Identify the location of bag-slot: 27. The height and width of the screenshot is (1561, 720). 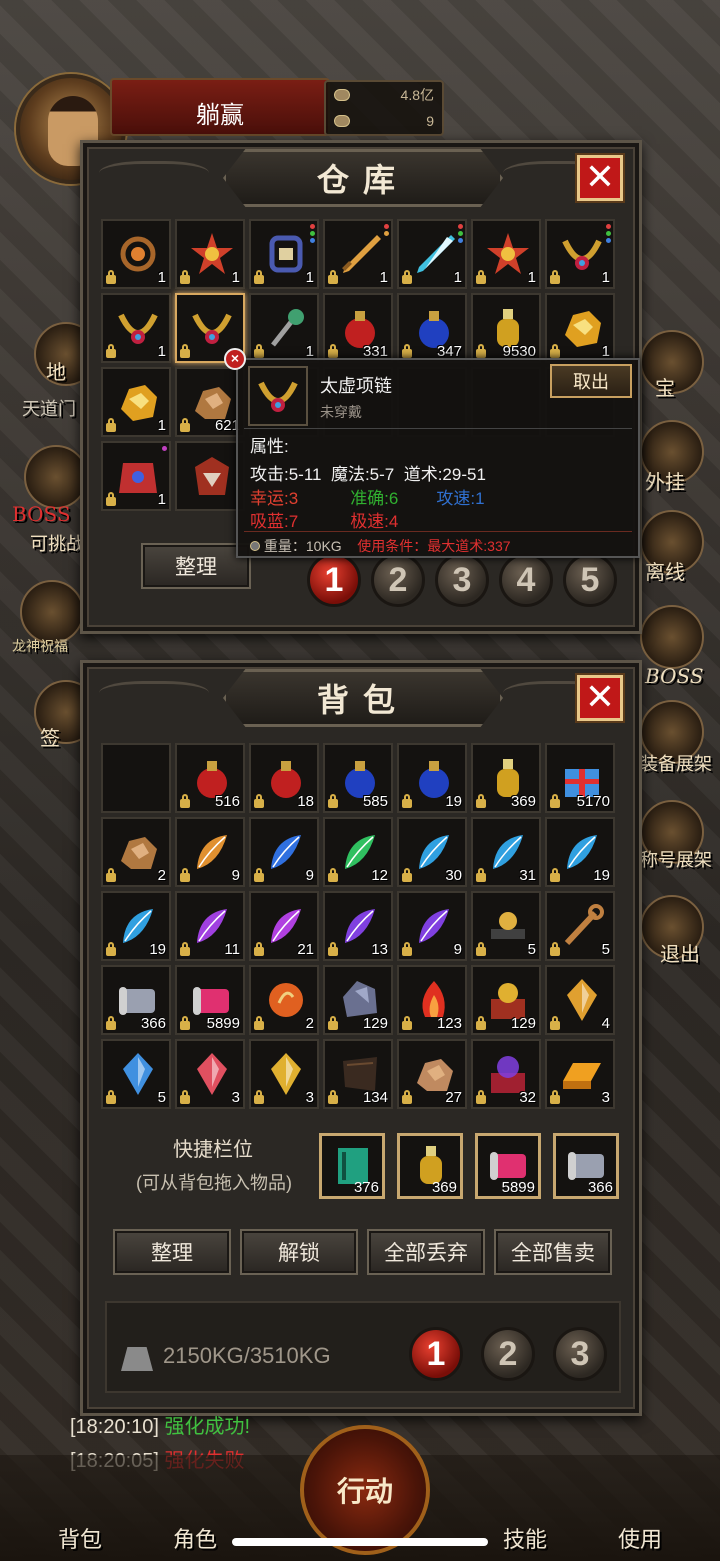
(432, 1074).